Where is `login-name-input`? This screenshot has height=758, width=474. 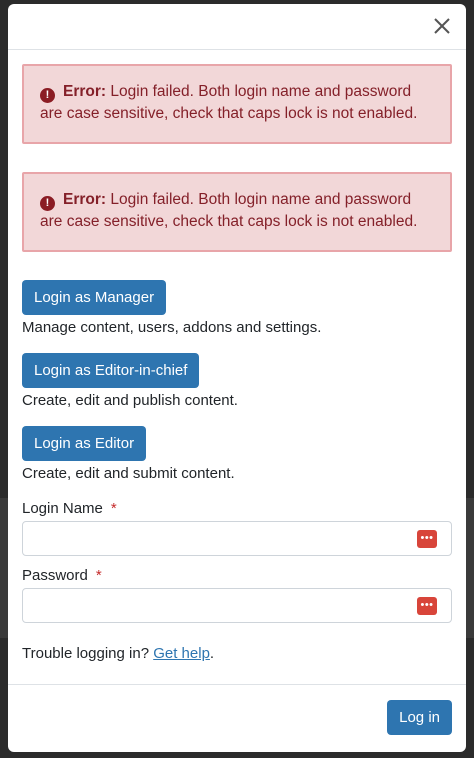
login-name-input is located at coordinates (223, 538).